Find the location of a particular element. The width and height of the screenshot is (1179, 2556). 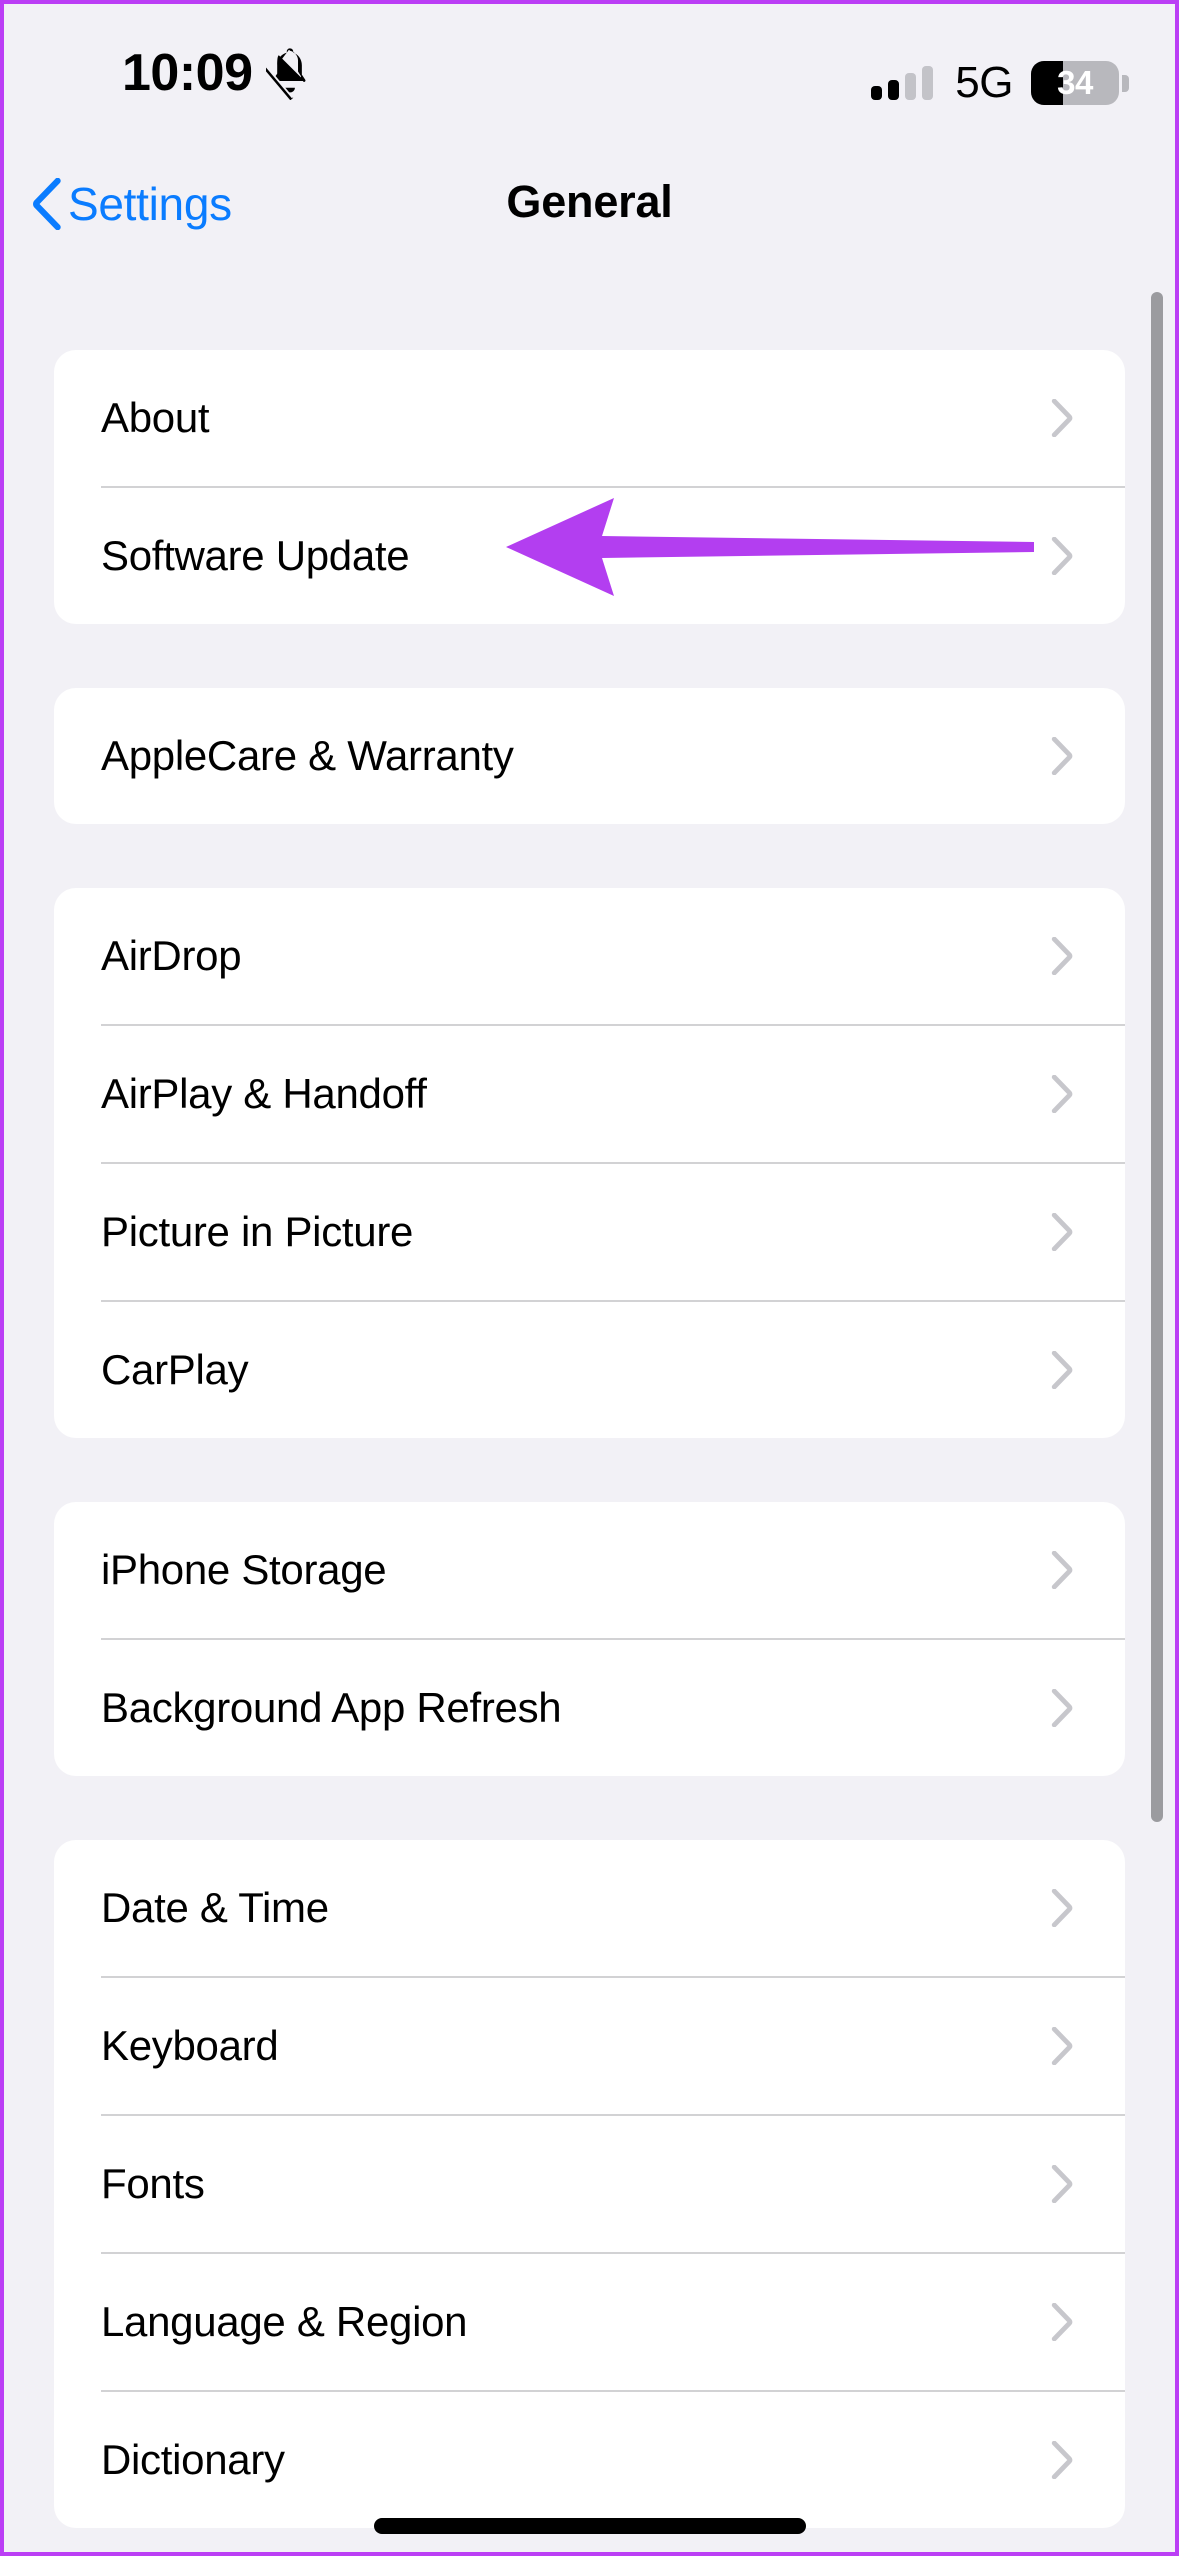

row-label: Background App Refresh is located at coordinates (331, 1707).